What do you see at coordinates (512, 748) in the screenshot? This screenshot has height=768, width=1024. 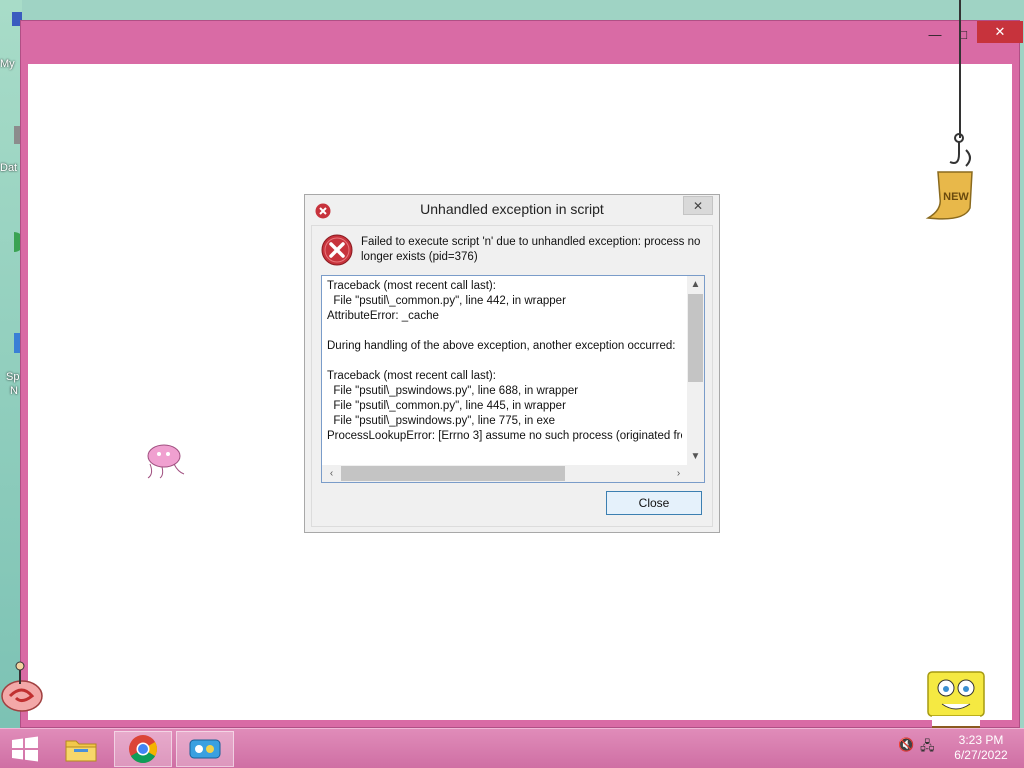 I see `taskbar: 🔇 🖧 3:23 PM 6/27/2022` at bounding box center [512, 748].